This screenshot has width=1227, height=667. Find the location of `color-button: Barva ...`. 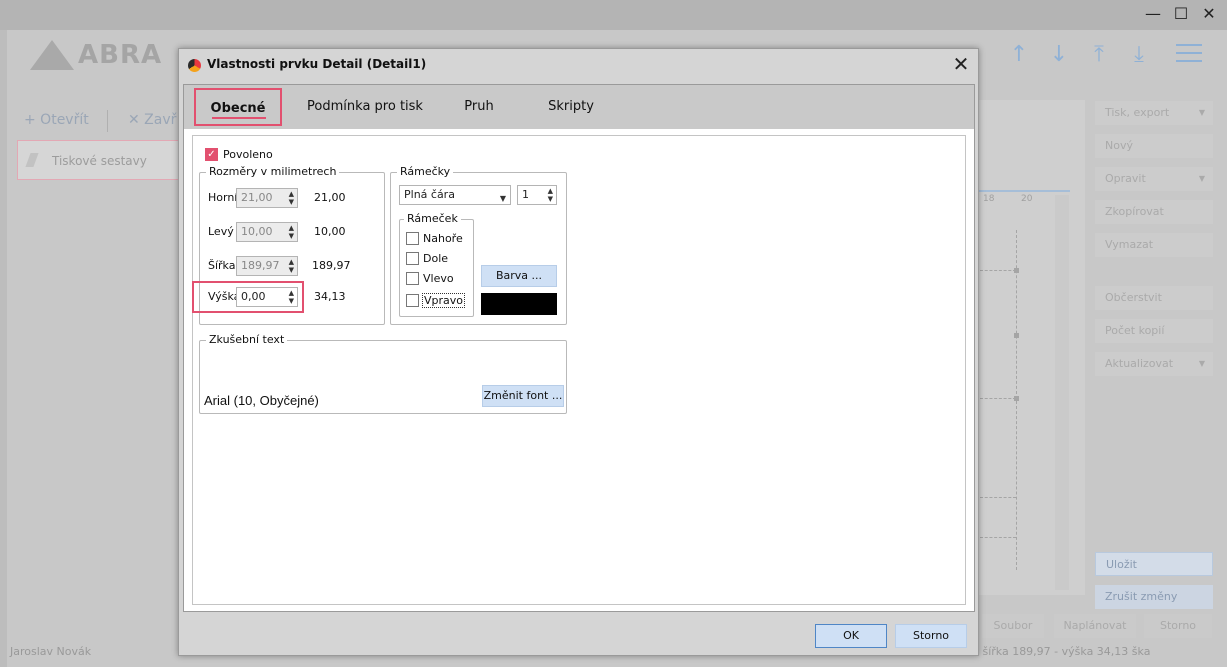

color-button: Barva ... is located at coordinates (519, 276).